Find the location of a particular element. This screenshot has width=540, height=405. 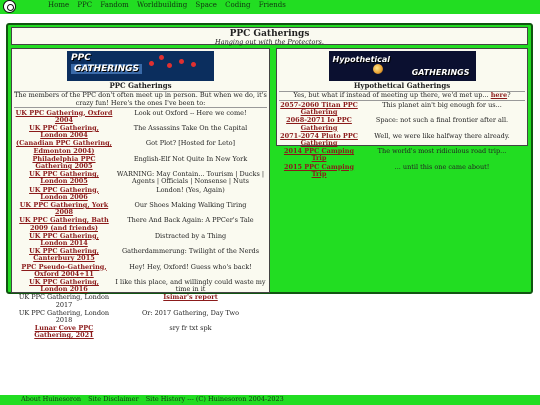

gathering-link: UK PPC Gathering, Oxford 2004 is located at coordinates (64, 116).